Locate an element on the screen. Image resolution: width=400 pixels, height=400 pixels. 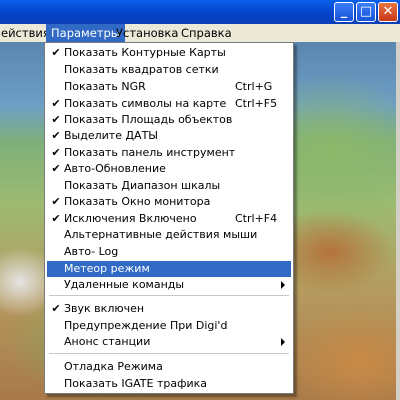
menu-row-label: Анонс станции is located at coordinates (107, 341).